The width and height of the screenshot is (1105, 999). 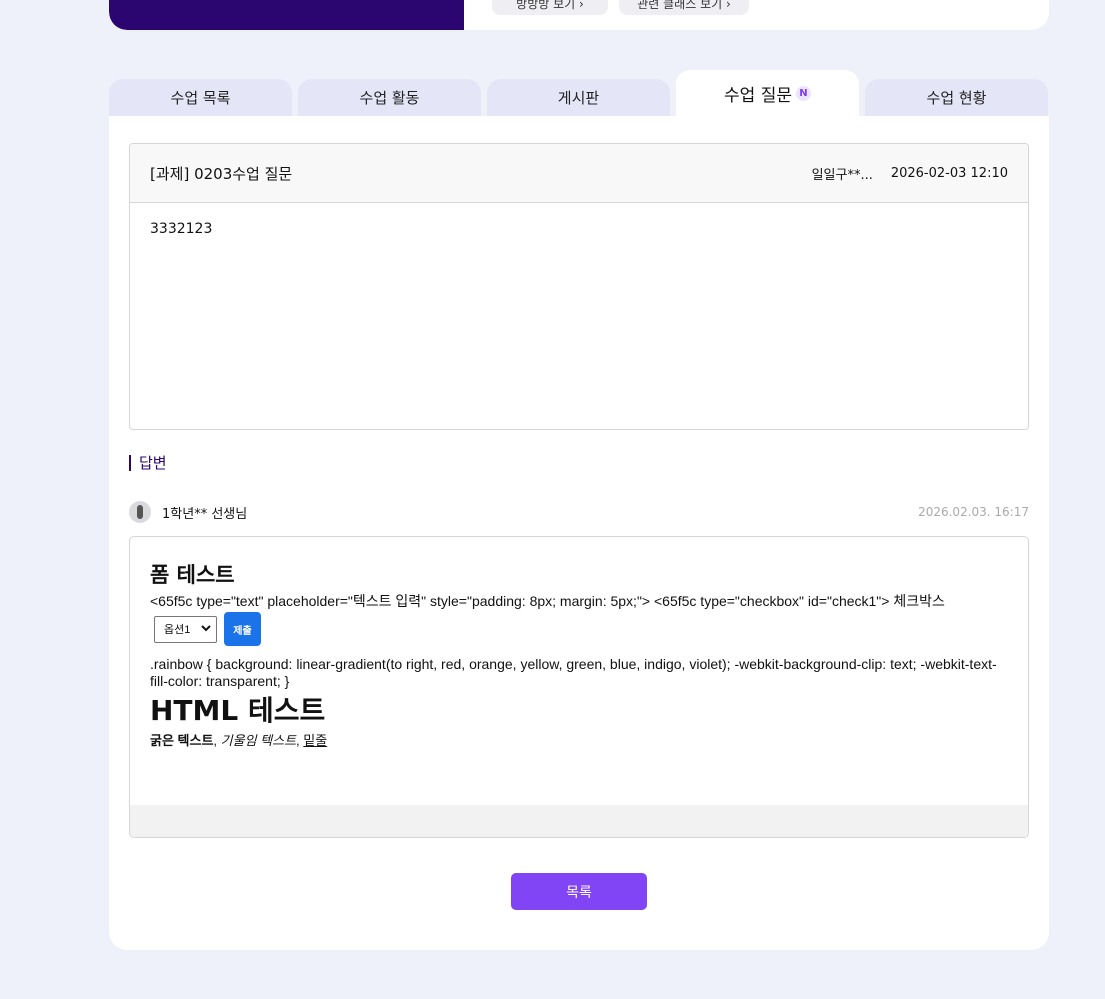 I want to click on header-button-1: 방방방 보기 ›, so click(x=550, y=7).